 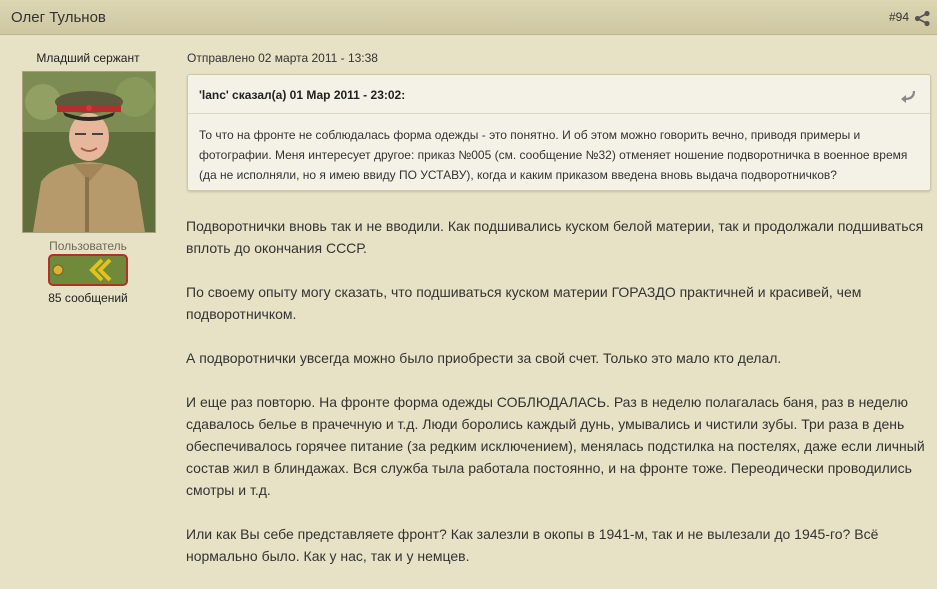 What do you see at coordinates (302, 95) in the screenshot?
I see `quote-citation: 'lanc' сказал(а) 01 Мар 2011 - 23:02:` at bounding box center [302, 95].